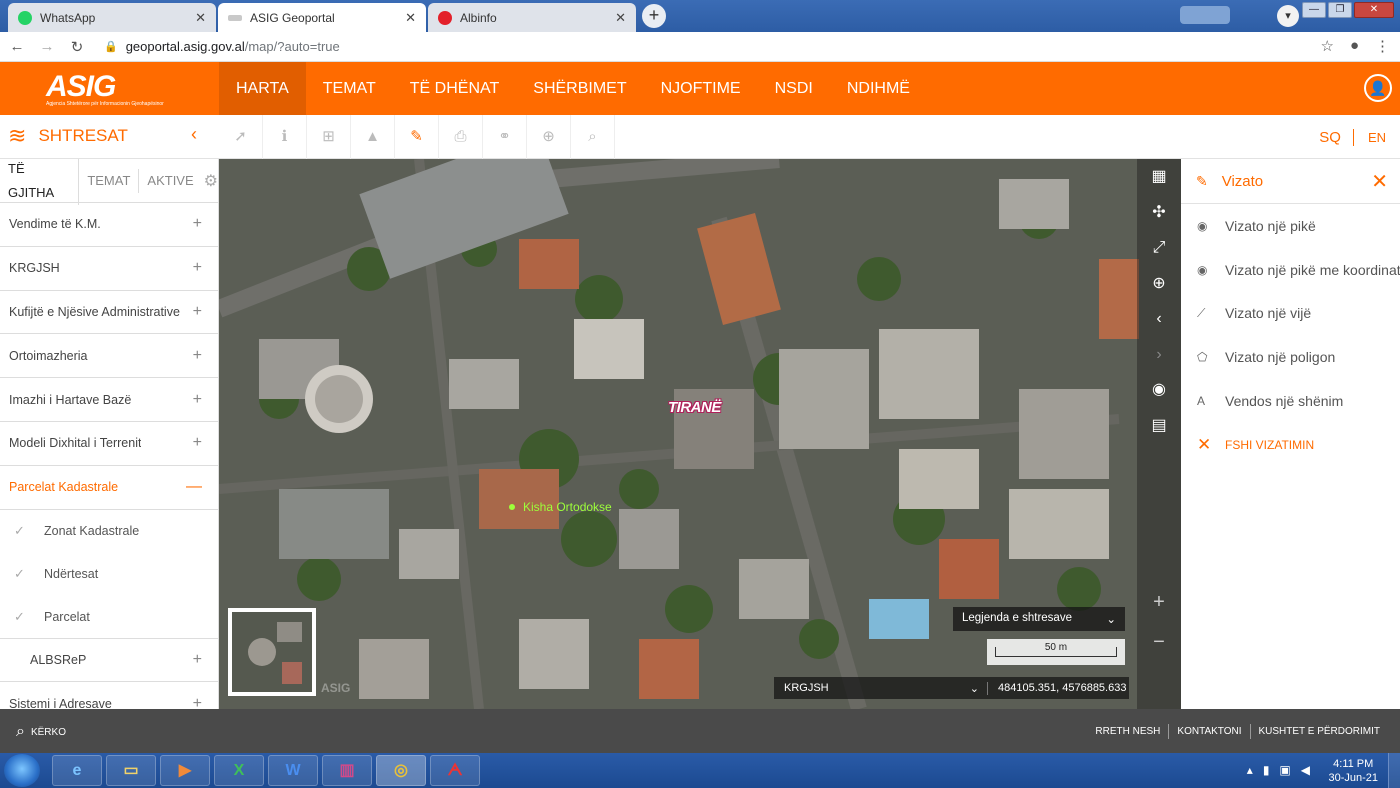  Describe the element at coordinates (349, 88) in the screenshot. I see `nav-temat: TEMAT` at that location.